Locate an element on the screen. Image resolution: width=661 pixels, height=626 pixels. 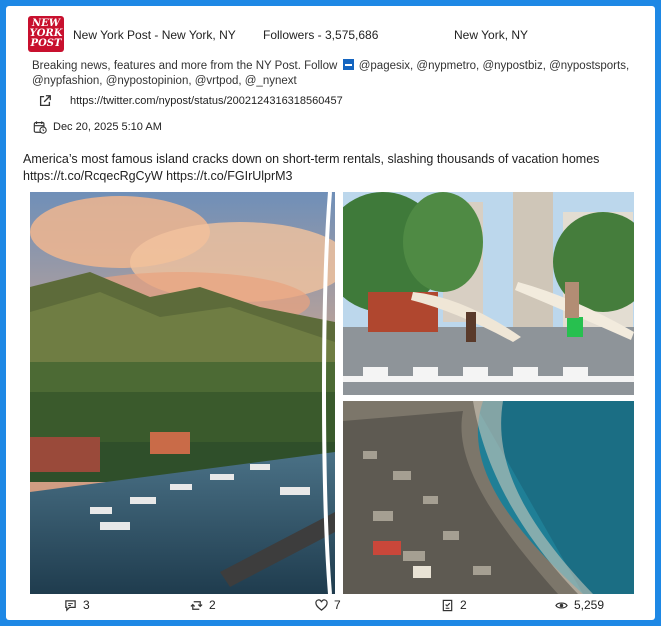
likes-count: 7 is located at coordinates (337, 605).